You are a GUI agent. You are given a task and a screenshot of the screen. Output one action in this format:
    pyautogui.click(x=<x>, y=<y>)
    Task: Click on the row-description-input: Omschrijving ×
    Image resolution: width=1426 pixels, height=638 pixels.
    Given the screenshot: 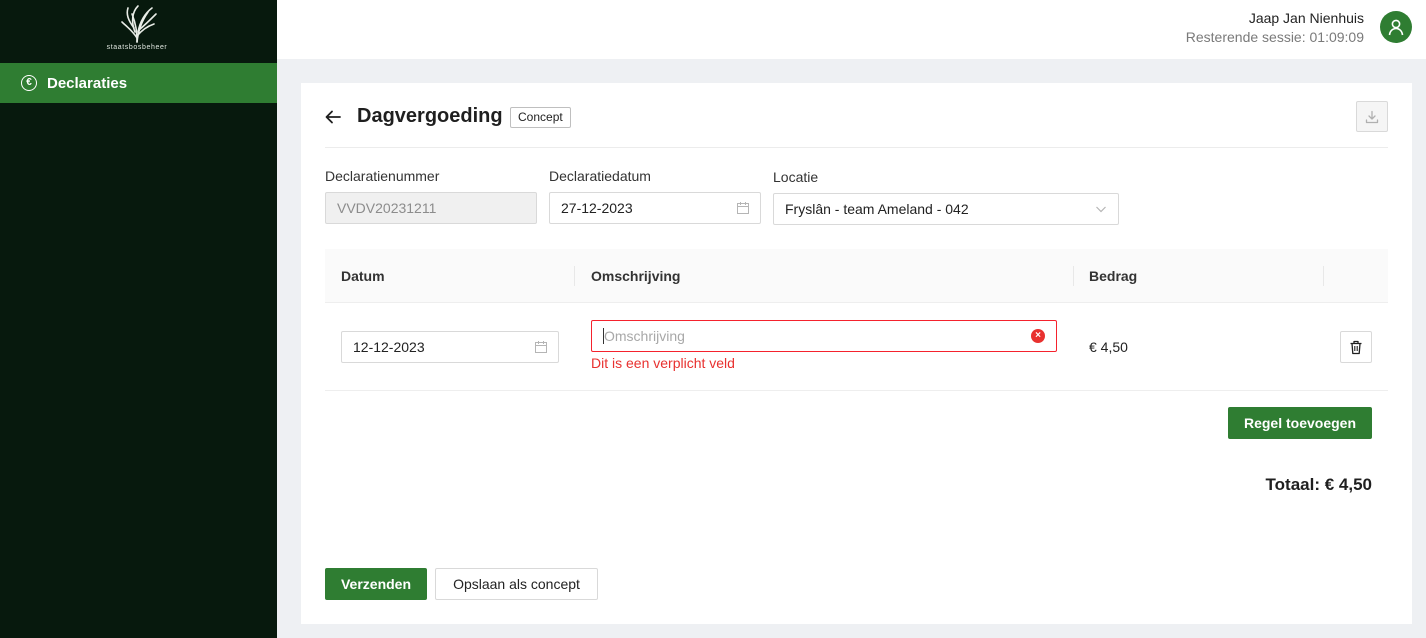 What is the action you would take?
    pyautogui.click(x=824, y=336)
    